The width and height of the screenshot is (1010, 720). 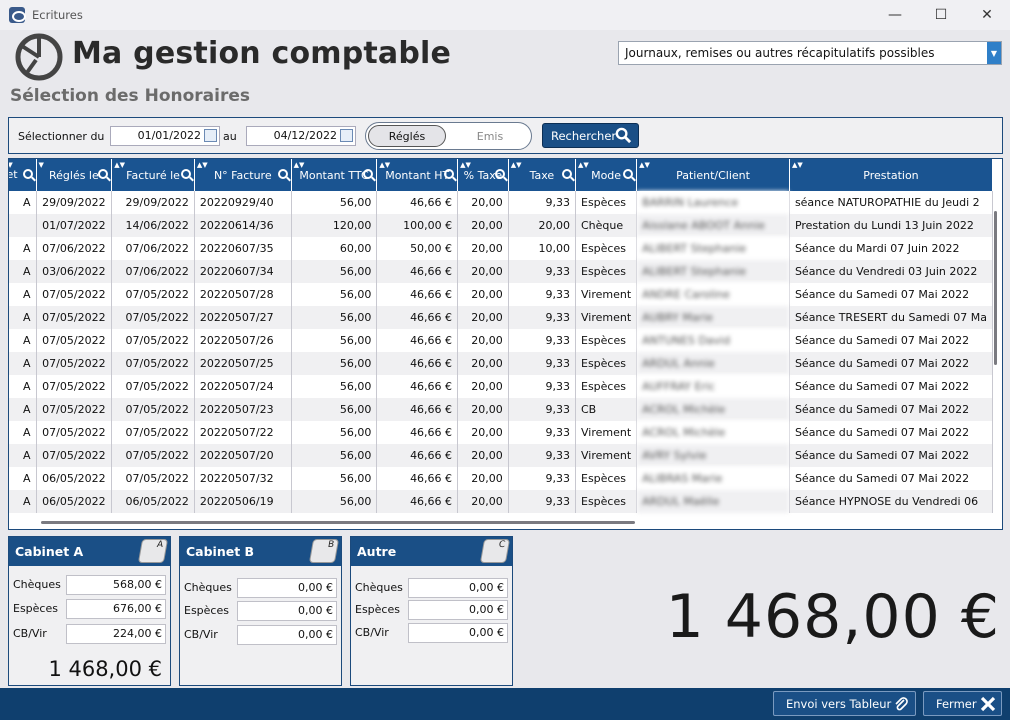 What do you see at coordinates (891, 317) in the screenshot?
I see `table-cell: Séance TRESERT du Samedi 07 Ma` at bounding box center [891, 317].